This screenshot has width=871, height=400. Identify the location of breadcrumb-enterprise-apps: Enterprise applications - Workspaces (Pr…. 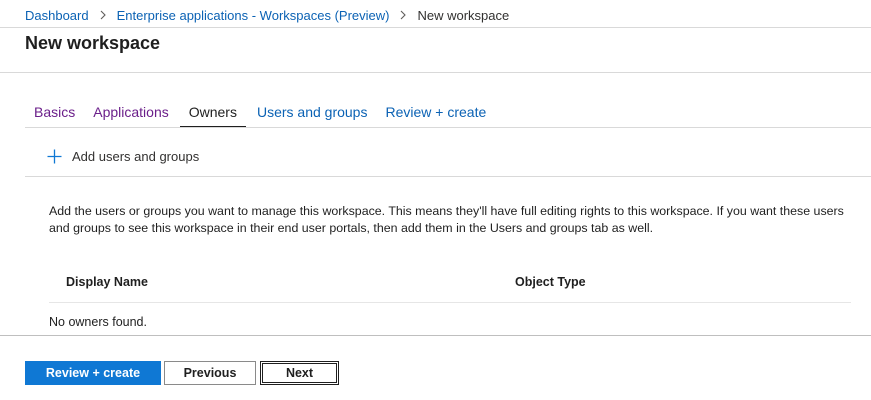
(253, 15).